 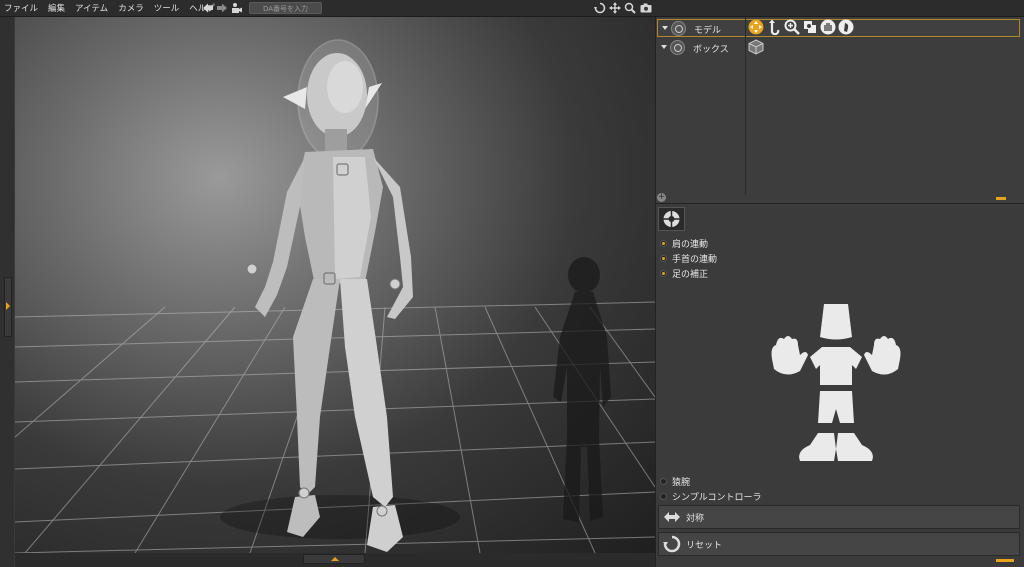 I want to click on move-icon, so click(x=615, y=8).